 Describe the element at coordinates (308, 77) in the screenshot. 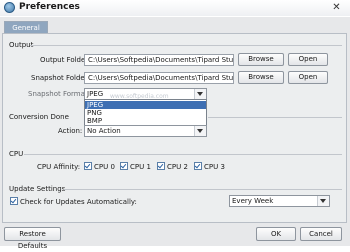

I see `snapshot-open-button: Open` at that location.